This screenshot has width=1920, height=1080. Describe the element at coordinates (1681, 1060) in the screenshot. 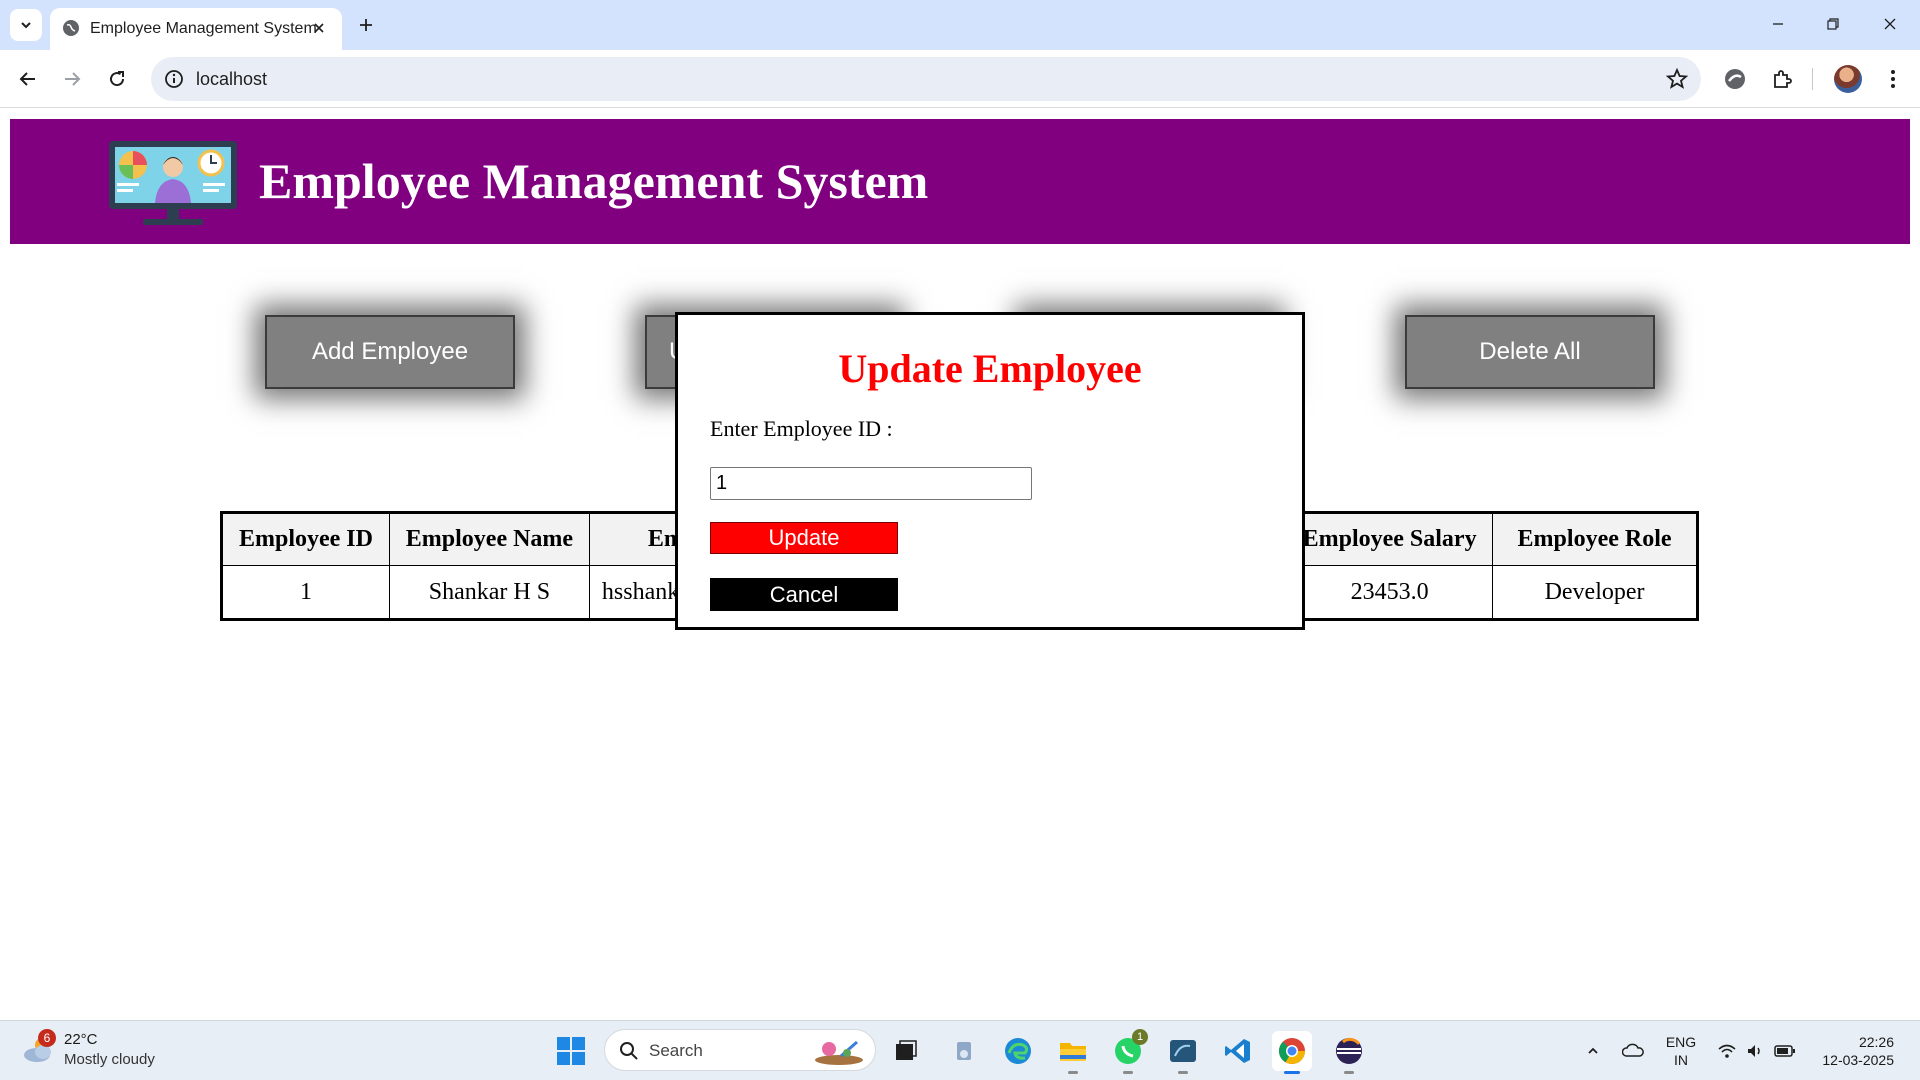

I see `region-code: IN` at that location.